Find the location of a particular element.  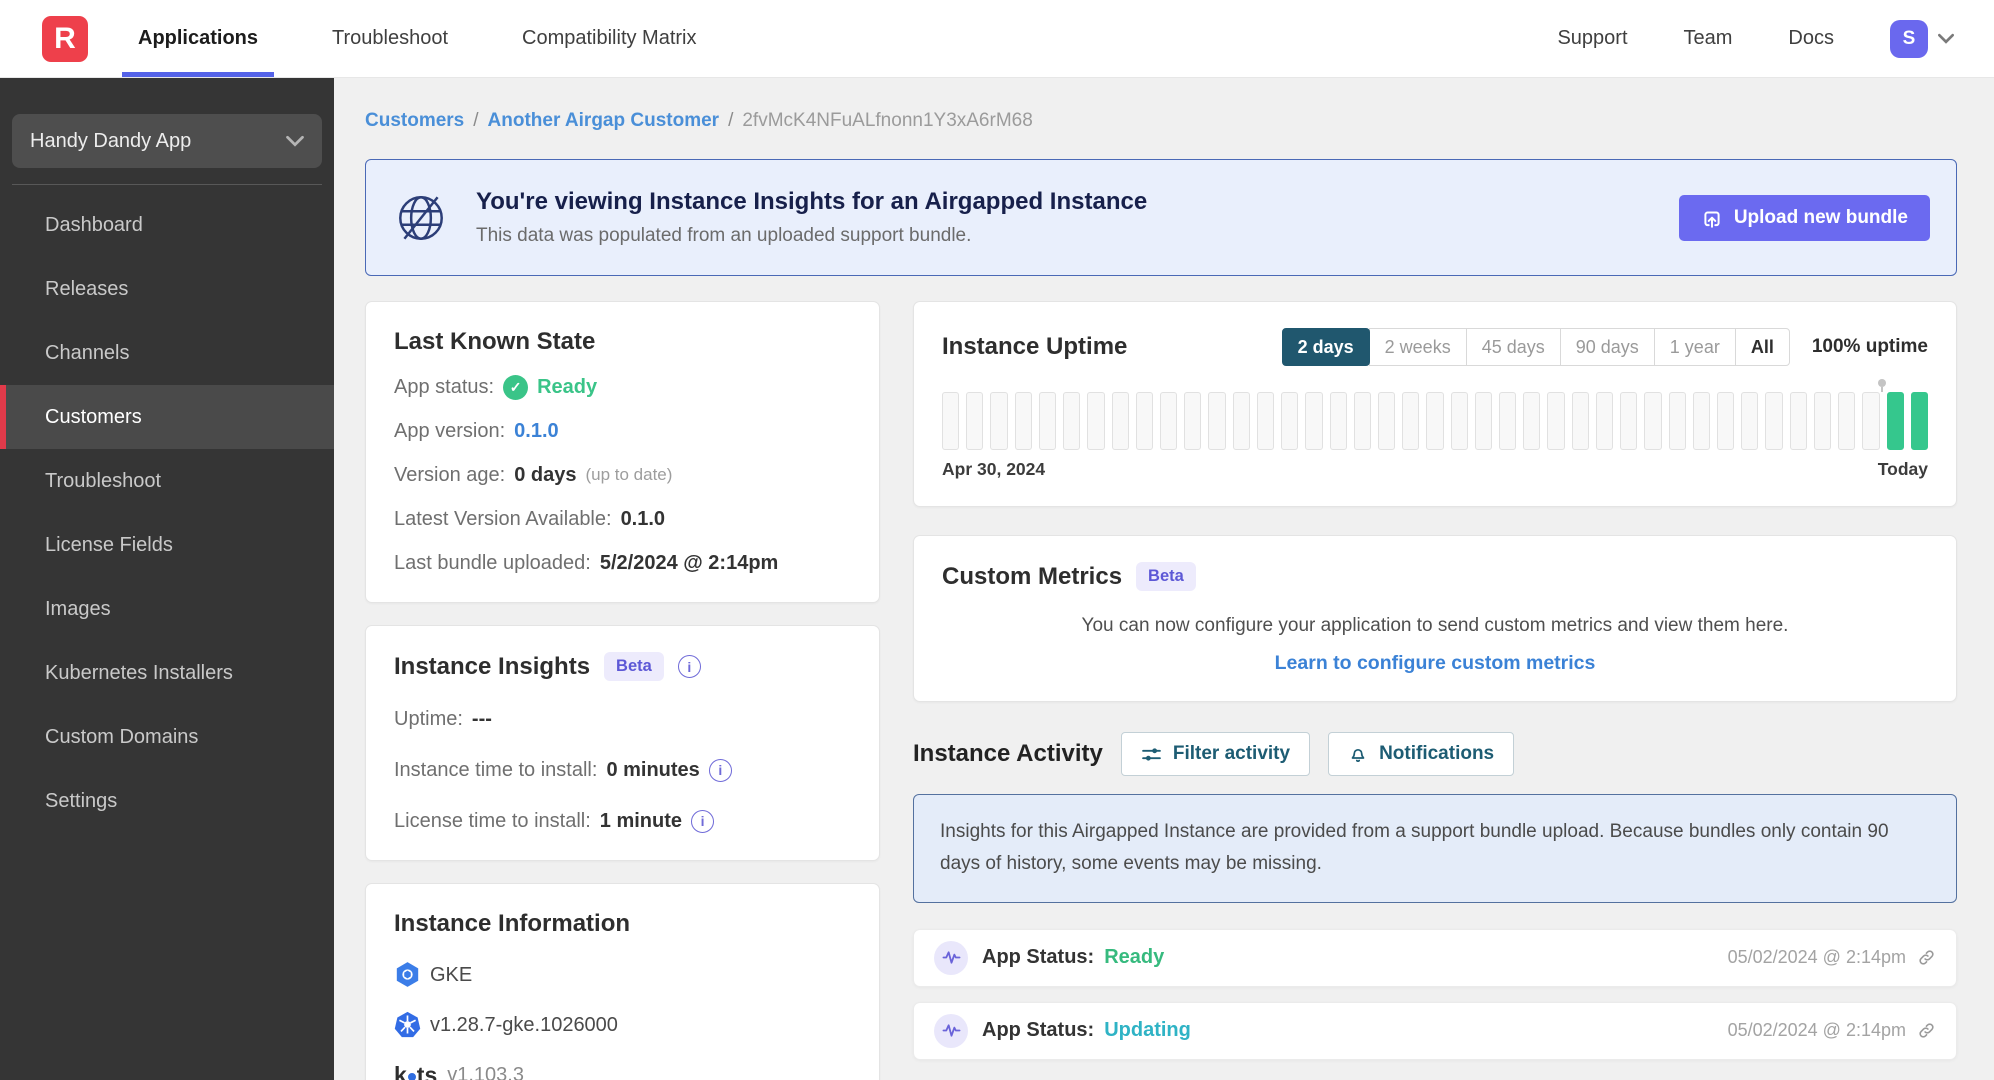

sidebar-item-license-fields: License Fields is located at coordinates (167, 545).